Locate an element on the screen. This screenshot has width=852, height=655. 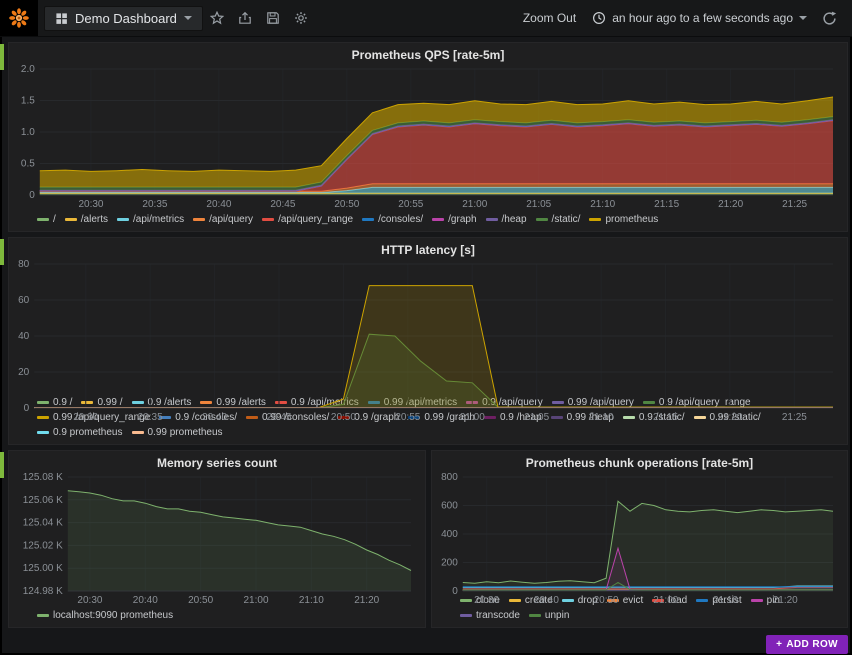
add-row-label: ADD ROW is located at coordinates (812, 644).